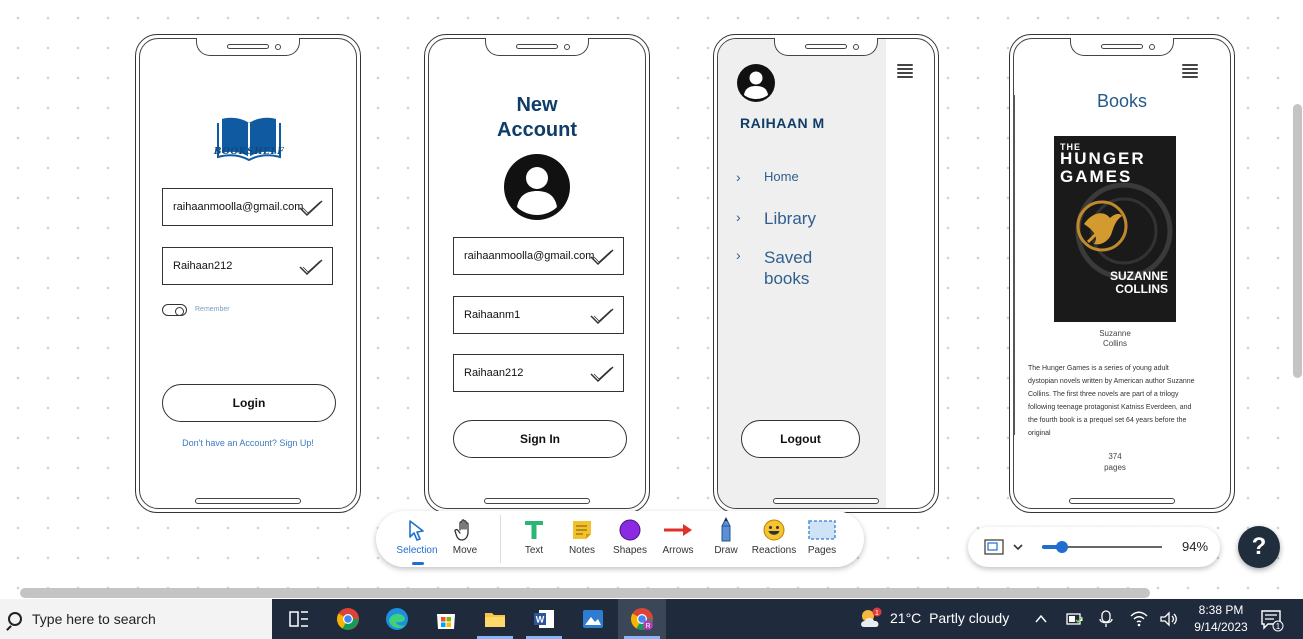 The width and height of the screenshot is (1303, 639). Describe the element at coordinates (582, 536) in the screenshot. I see `tool-notes: Notes` at that location.